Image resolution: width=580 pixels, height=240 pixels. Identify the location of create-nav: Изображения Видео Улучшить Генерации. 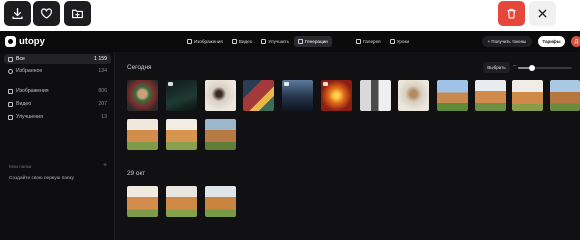
(257, 41).